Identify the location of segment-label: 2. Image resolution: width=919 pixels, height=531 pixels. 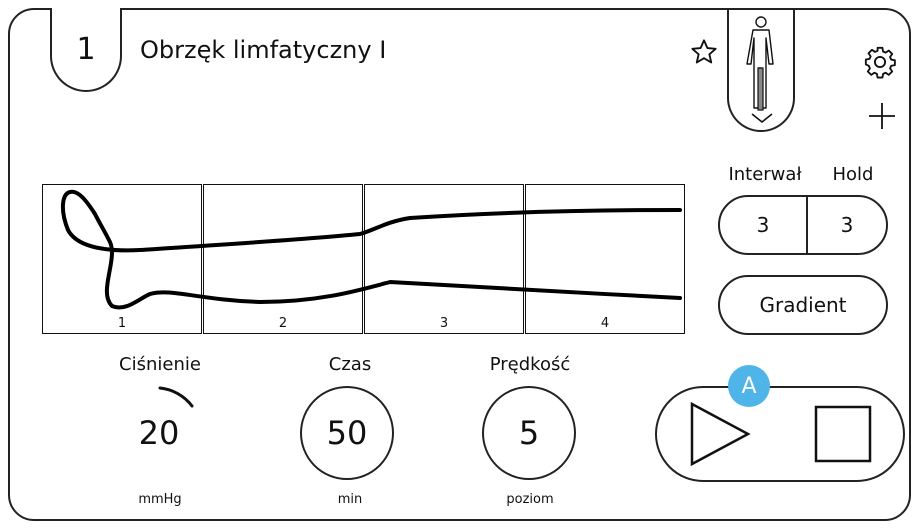
(283, 323).